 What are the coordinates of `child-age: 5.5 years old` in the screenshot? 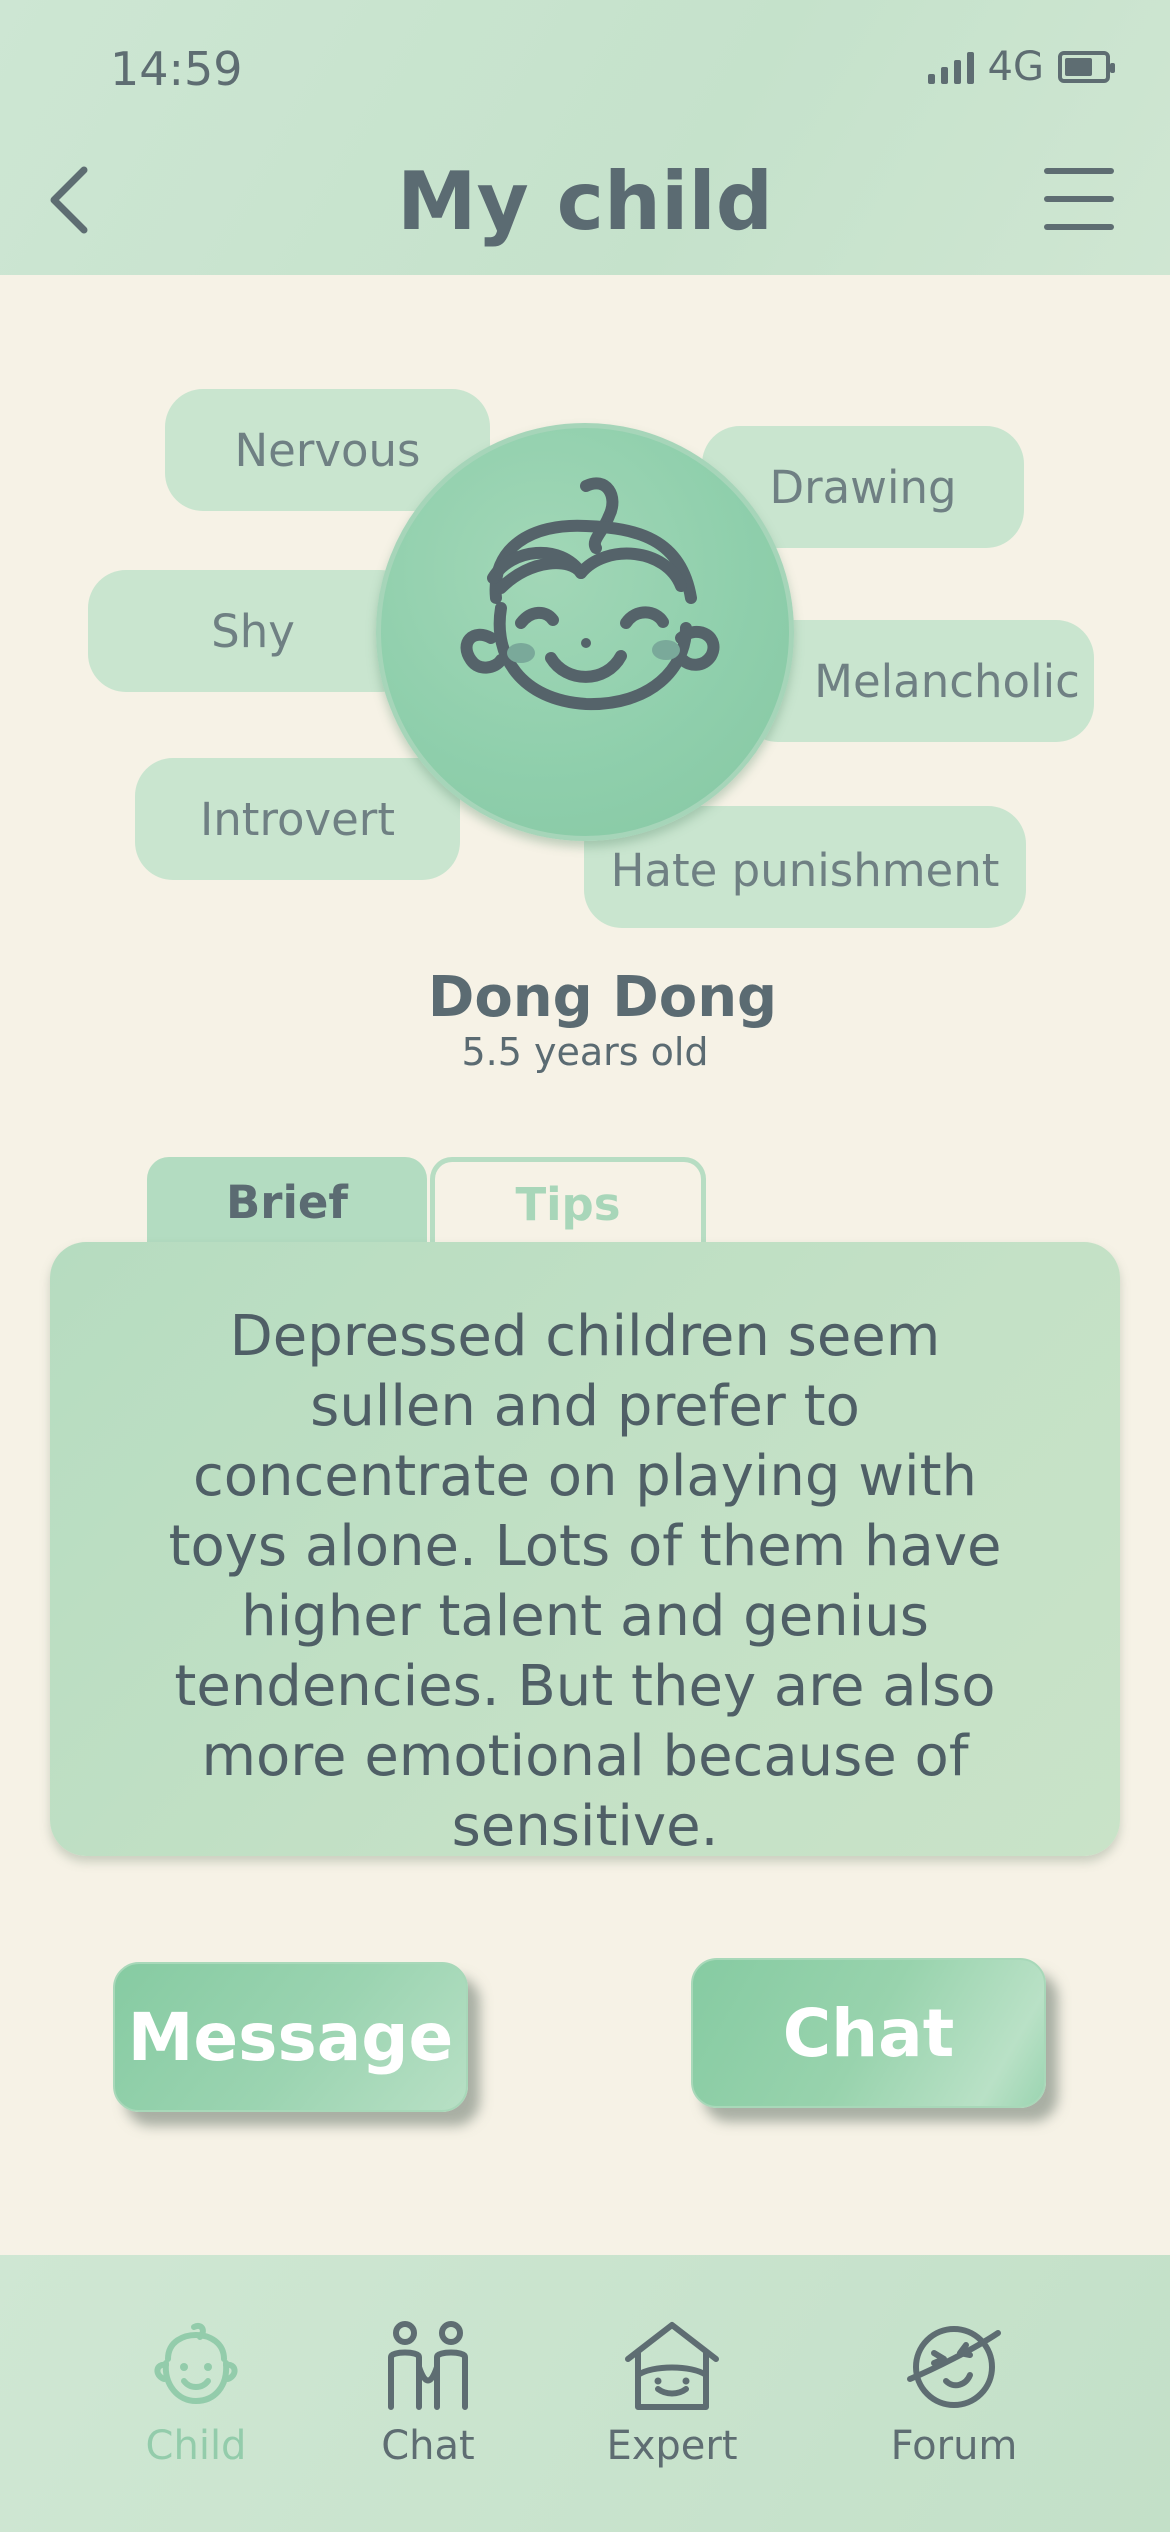 It's located at (585, 1052).